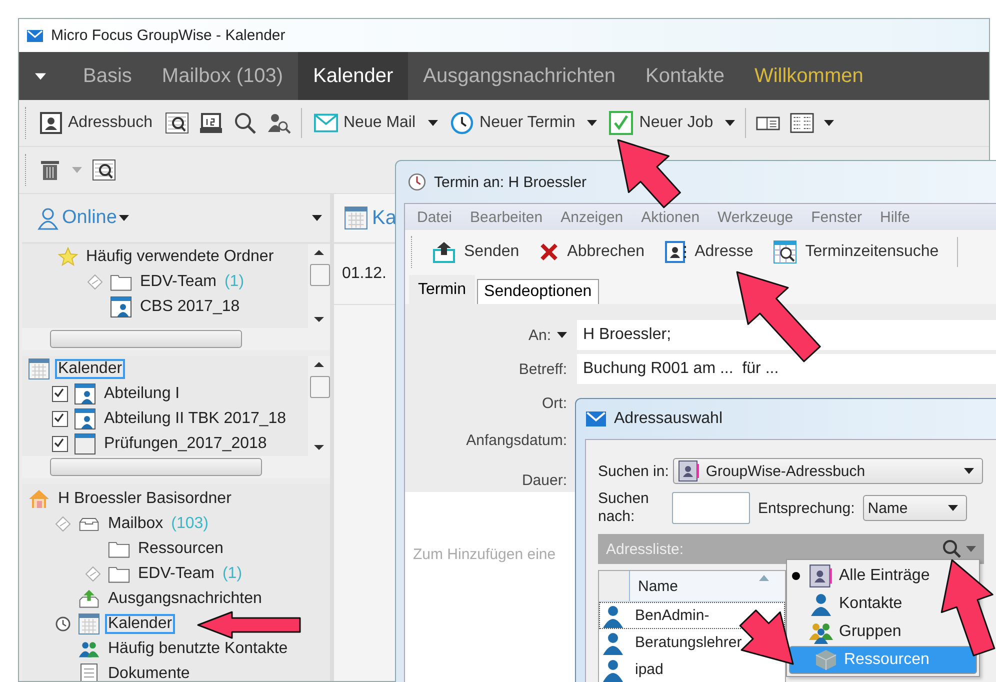 Image resolution: width=996 pixels, height=682 pixels. What do you see at coordinates (365, 123) in the screenshot?
I see `new-mail-button: Neue Mail` at bounding box center [365, 123].